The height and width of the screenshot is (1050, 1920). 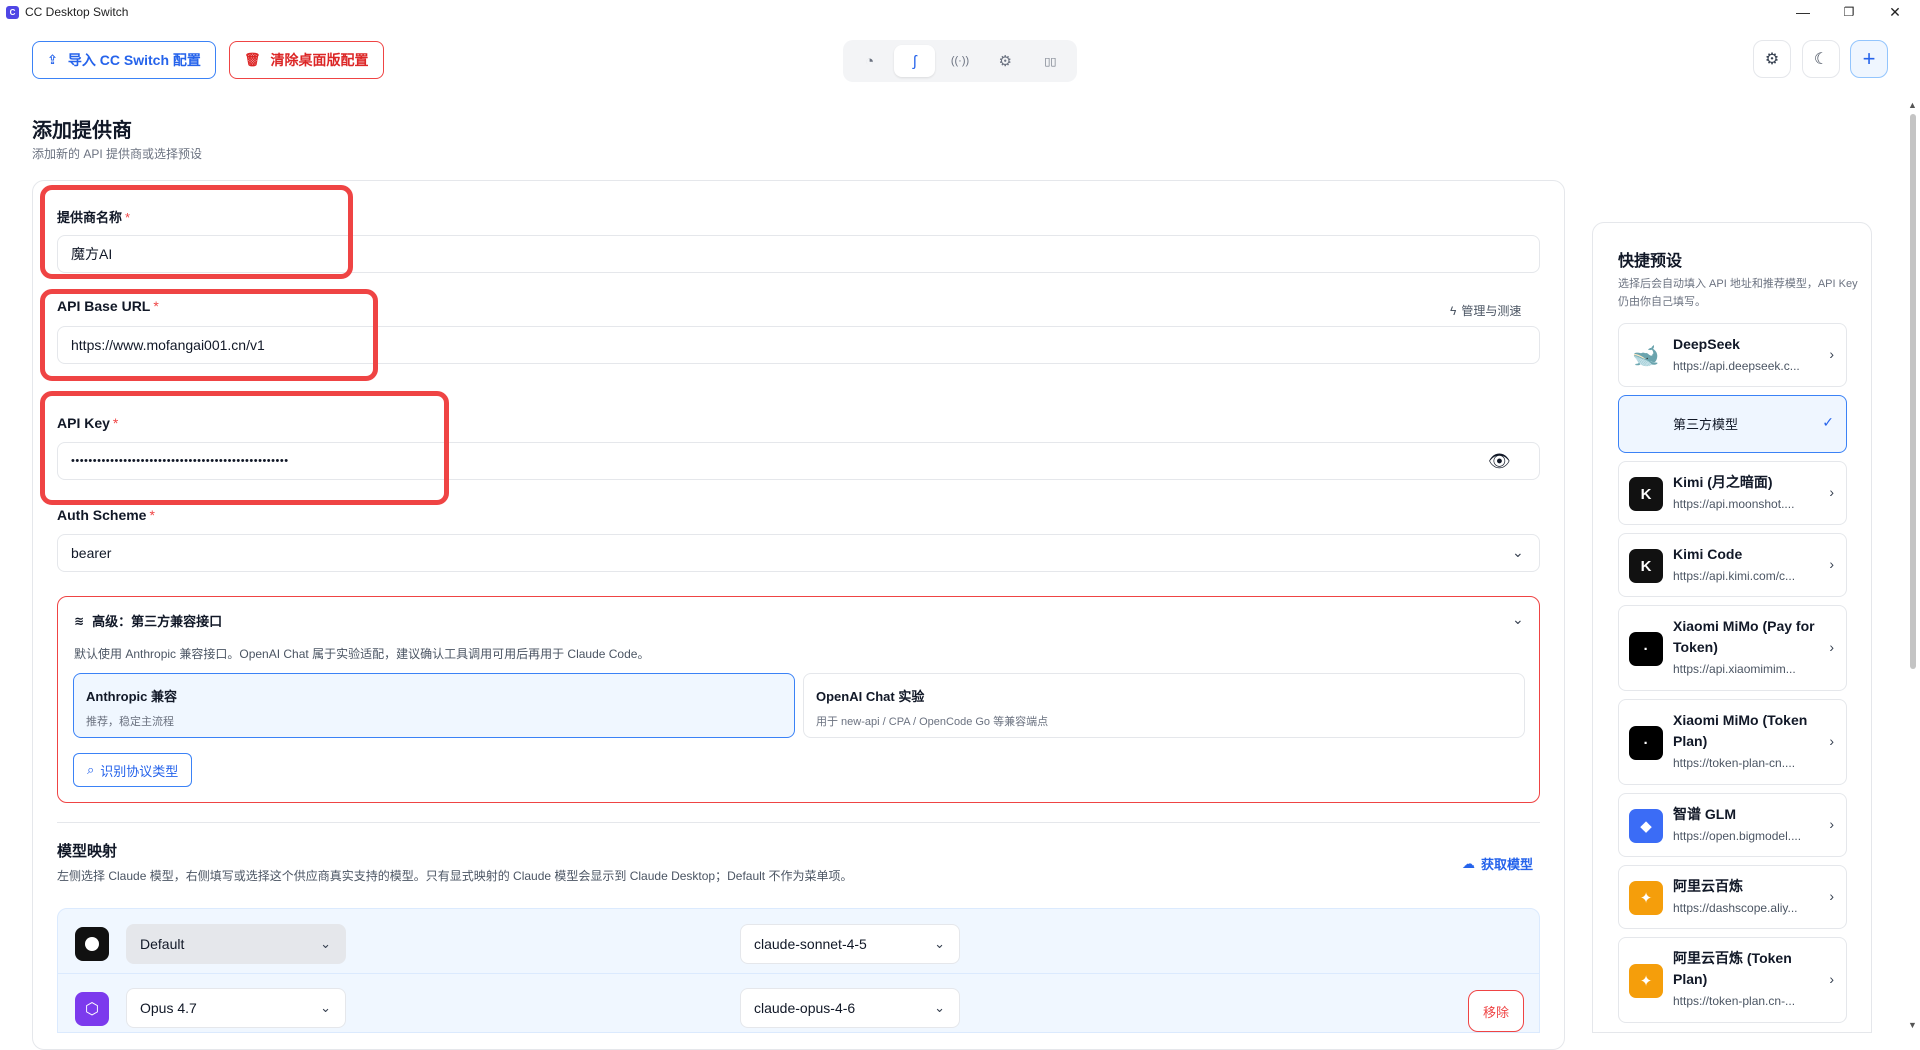 I want to click on minimize-icon: —, so click(x=1803, y=12).